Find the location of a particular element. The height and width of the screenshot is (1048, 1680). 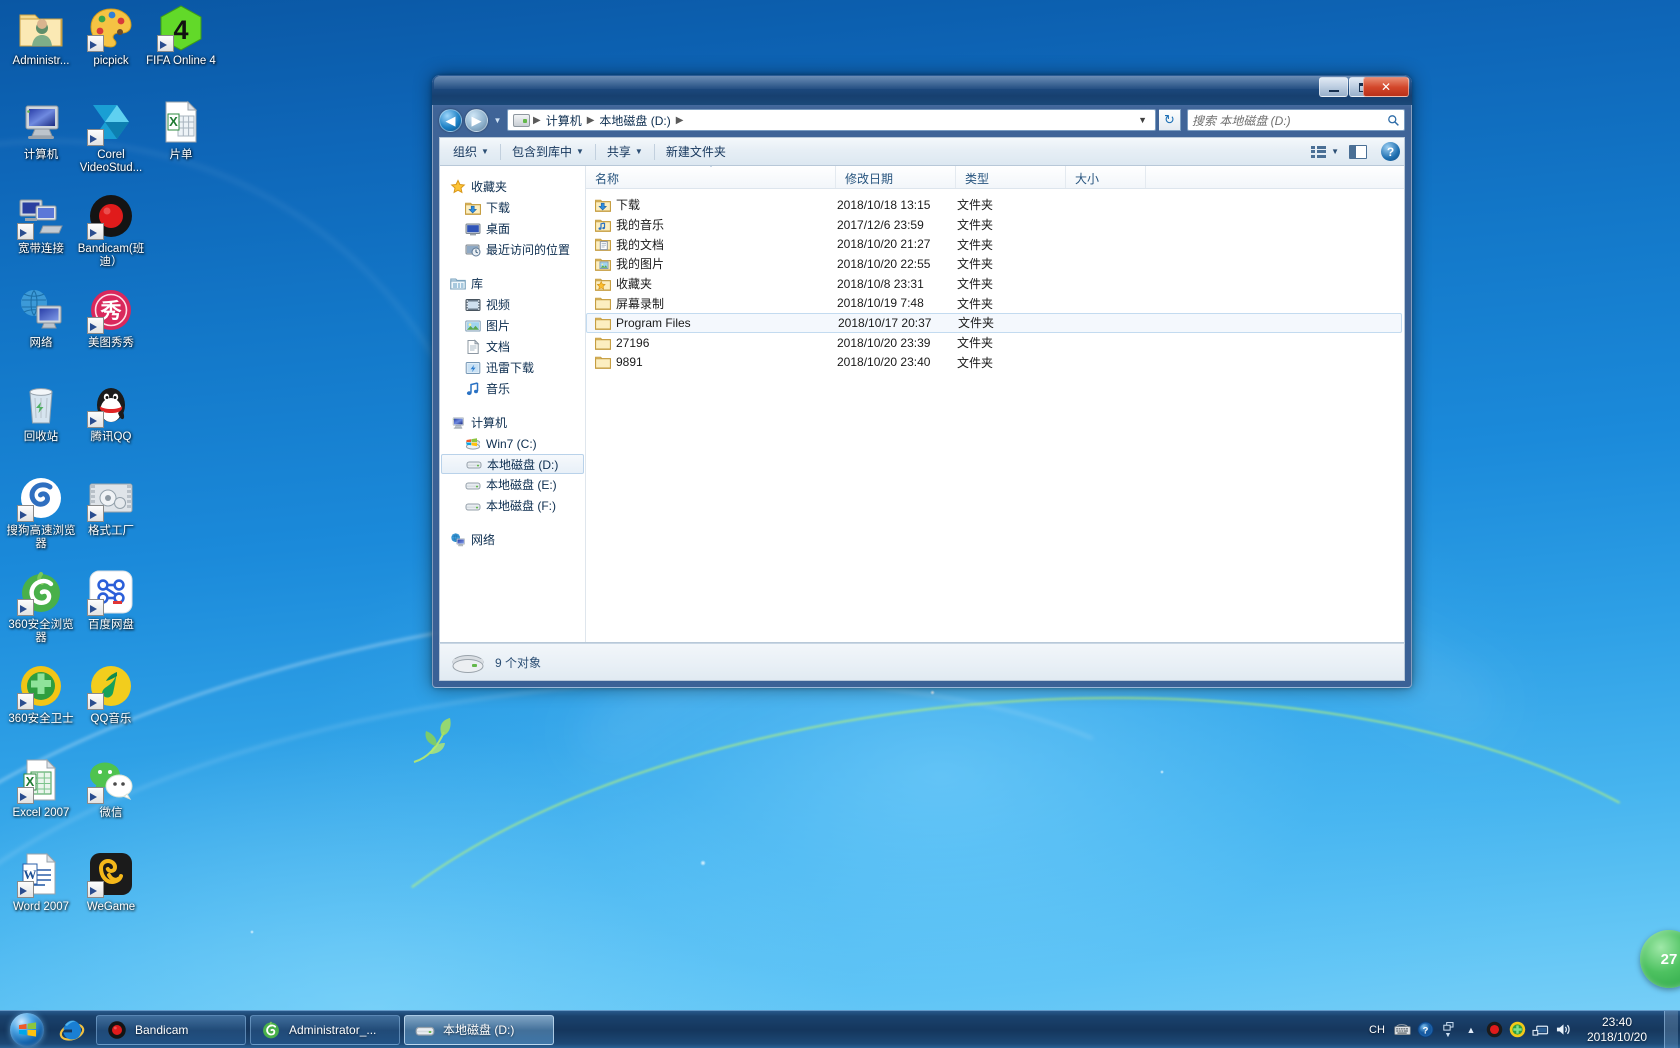

minimize-button is located at coordinates (1333, 87).